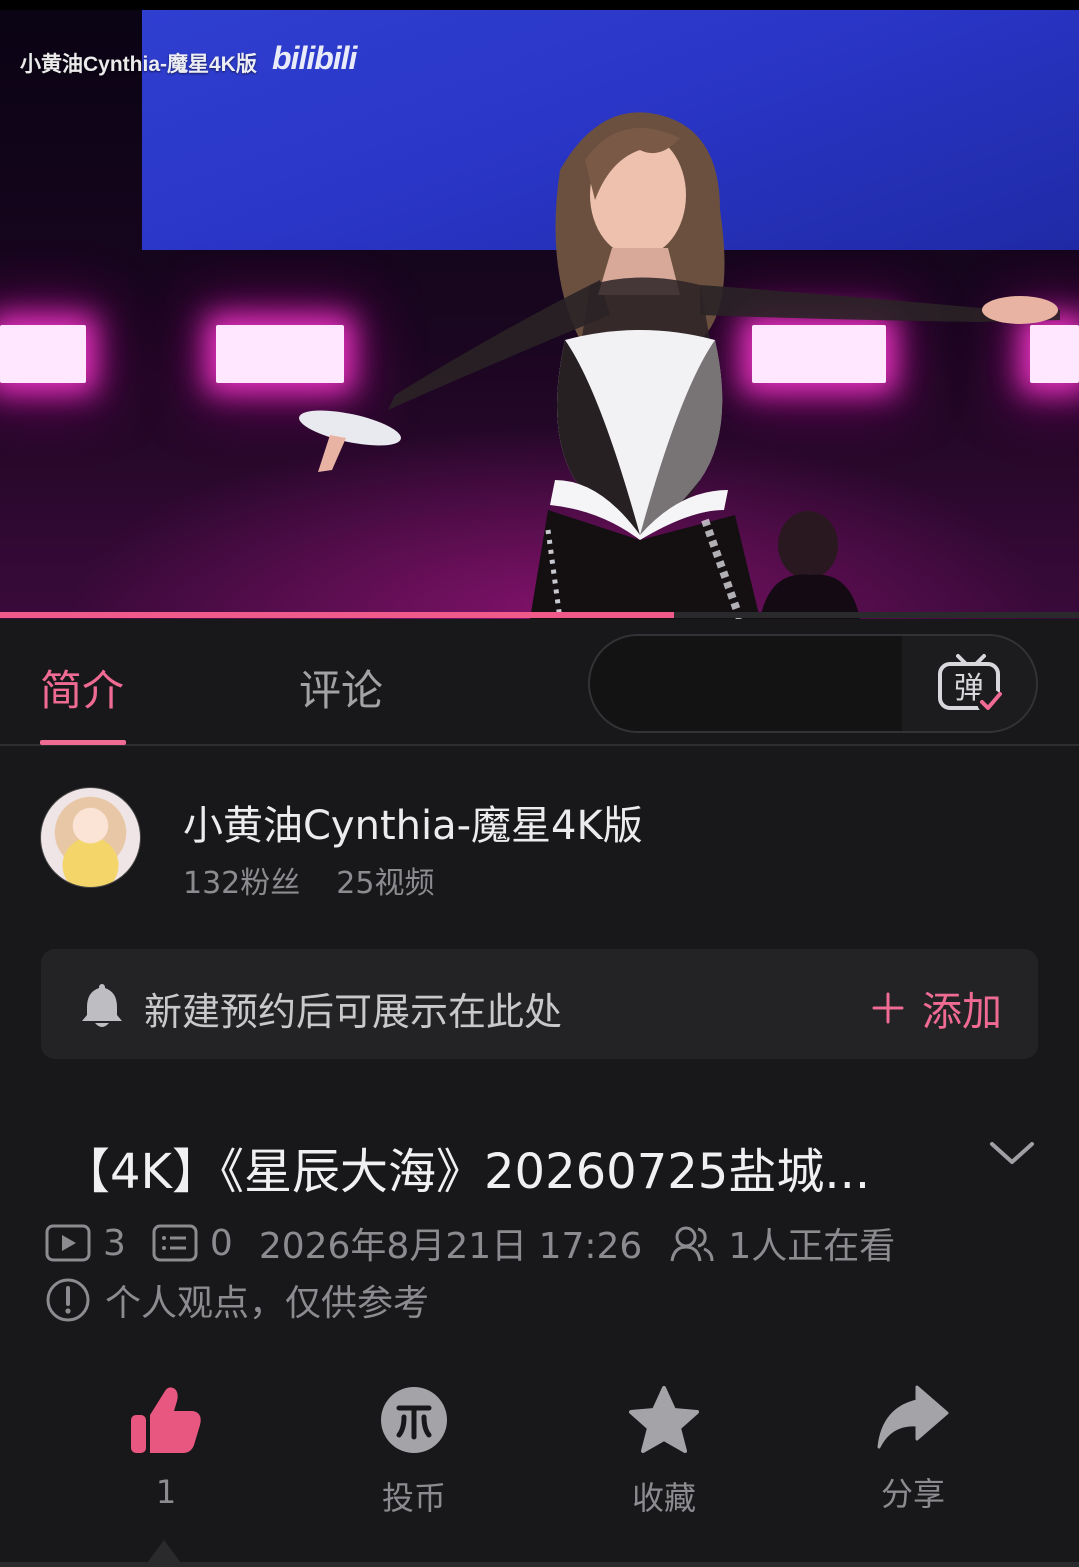 The width and height of the screenshot is (1079, 1567). What do you see at coordinates (102, 1005) in the screenshot?
I see `bell-icon` at bounding box center [102, 1005].